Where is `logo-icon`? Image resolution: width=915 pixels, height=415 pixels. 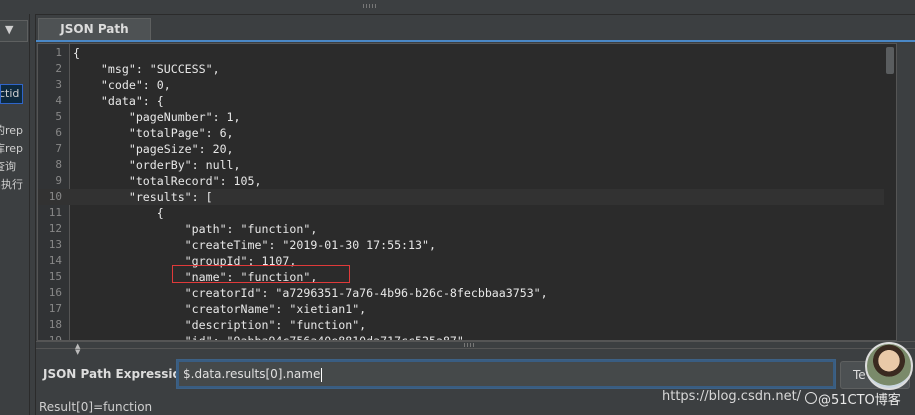
logo-icon is located at coordinates (811, 398).